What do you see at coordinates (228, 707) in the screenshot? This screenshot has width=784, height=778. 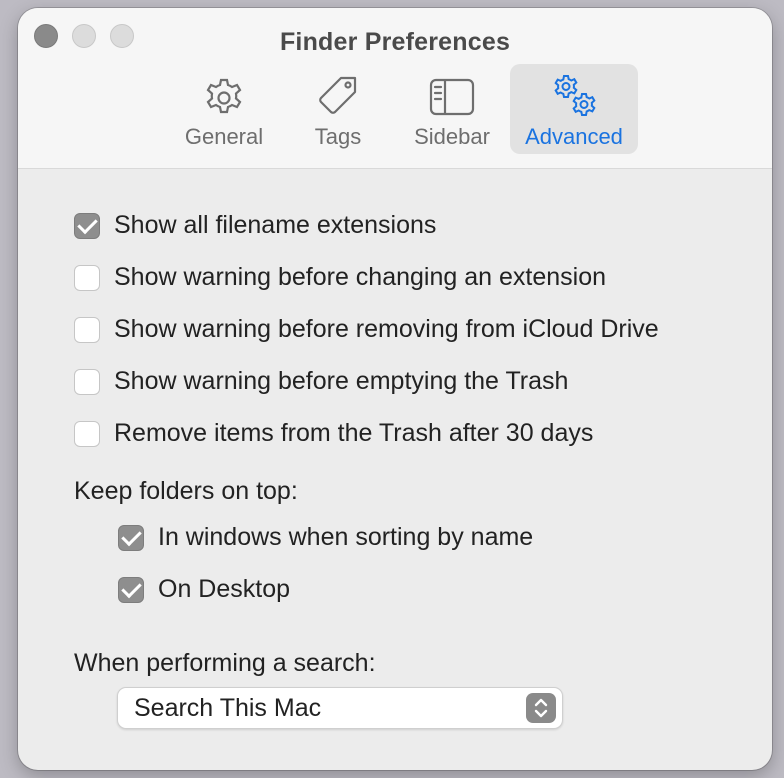 I see `search-scope-value: Search This Mac` at bounding box center [228, 707].